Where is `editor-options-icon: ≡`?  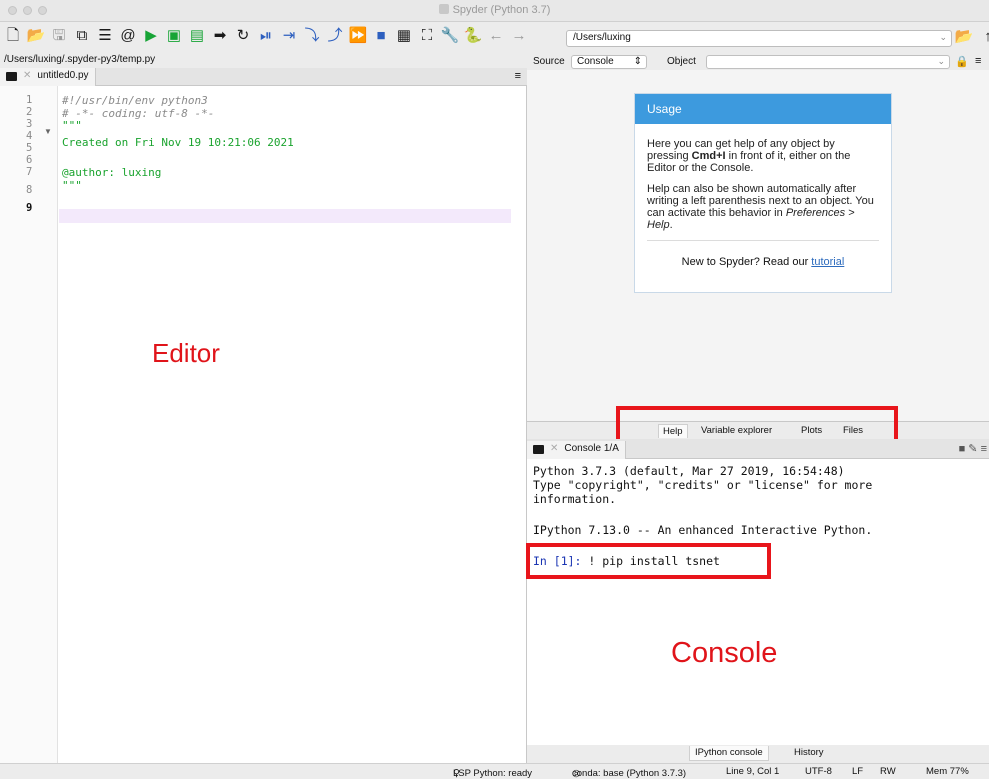 editor-options-icon: ≡ is located at coordinates (518, 76).